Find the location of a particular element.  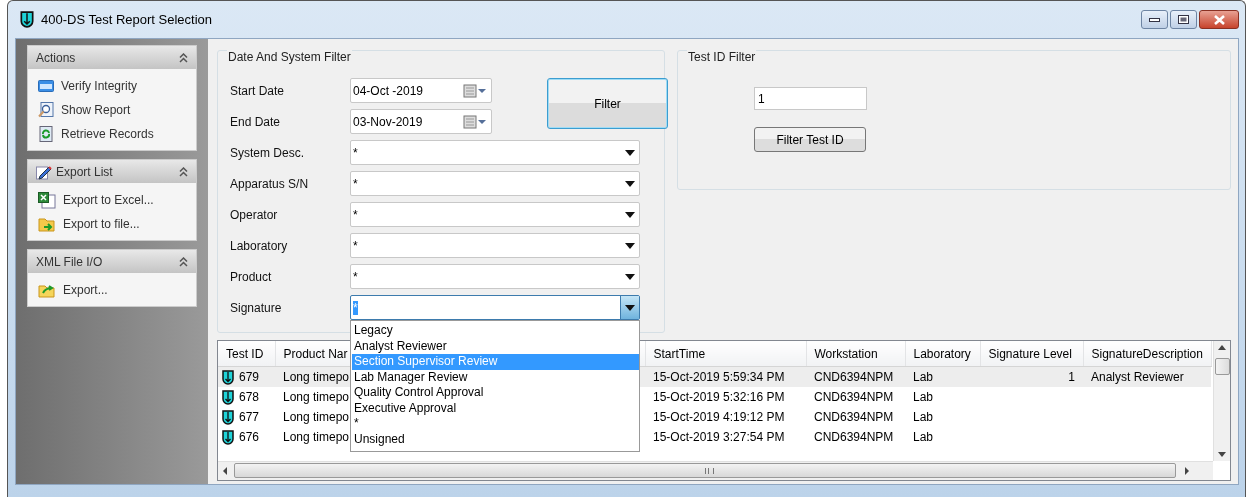

group-title: Test ID Filter is located at coordinates (722, 57).